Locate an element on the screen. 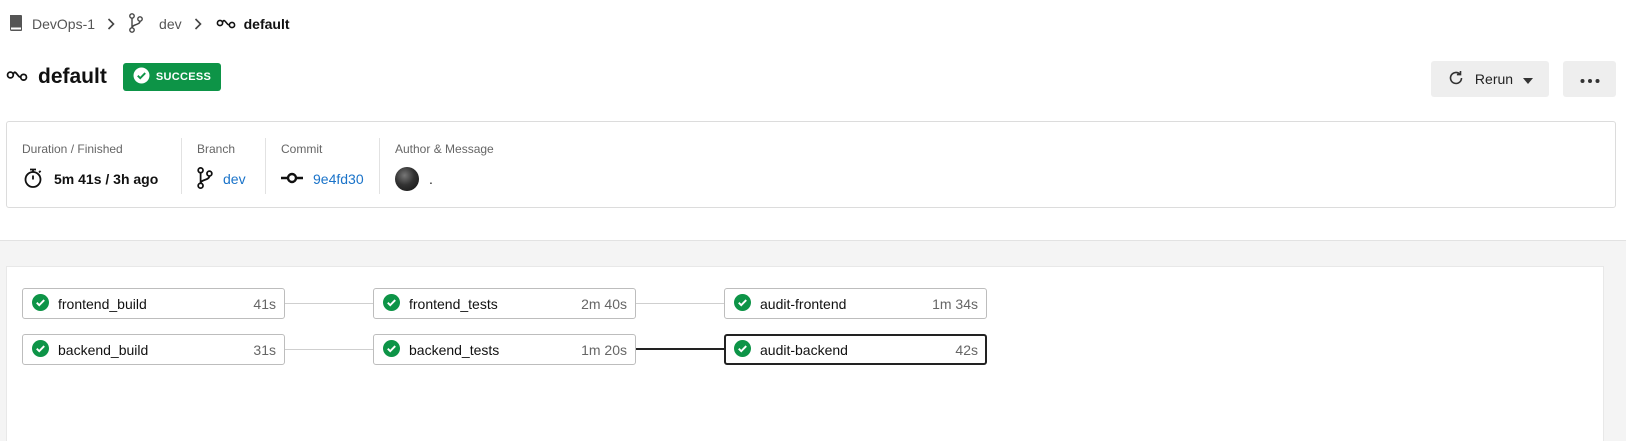 The width and height of the screenshot is (1626, 441). commit-icon is located at coordinates (292, 179).